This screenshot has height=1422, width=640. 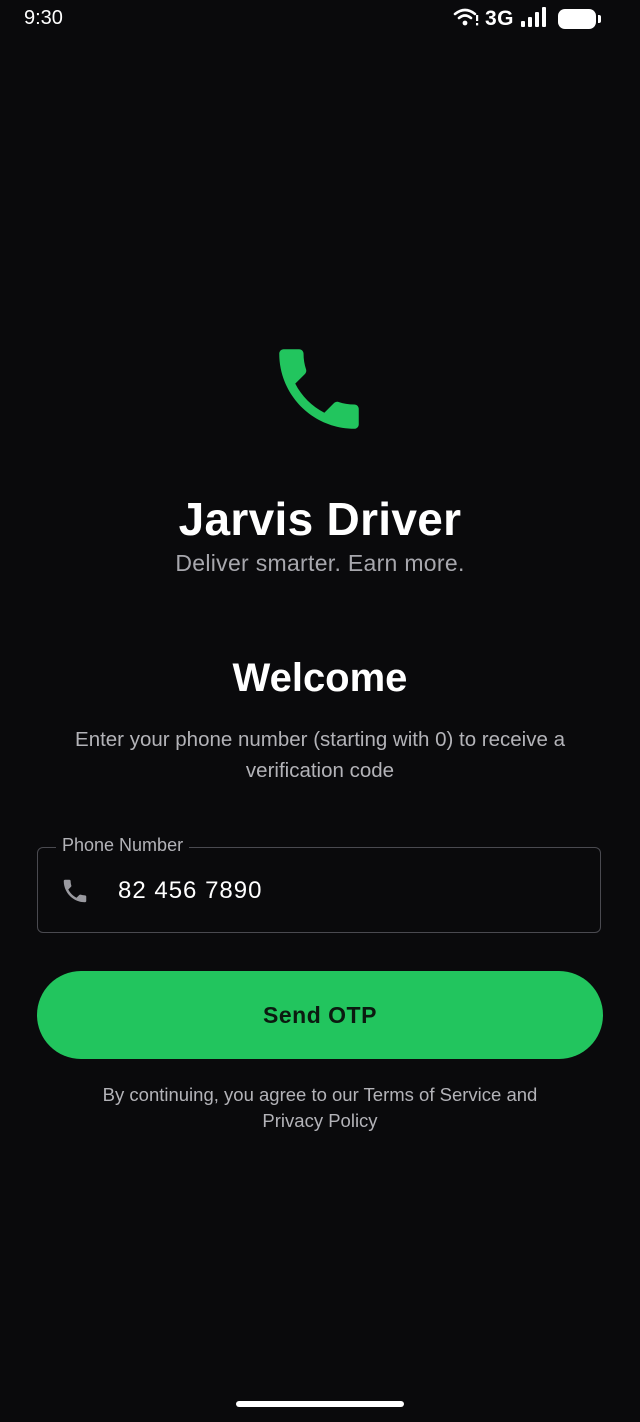 What do you see at coordinates (466, 19) in the screenshot?
I see `wifi-icon` at bounding box center [466, 19].